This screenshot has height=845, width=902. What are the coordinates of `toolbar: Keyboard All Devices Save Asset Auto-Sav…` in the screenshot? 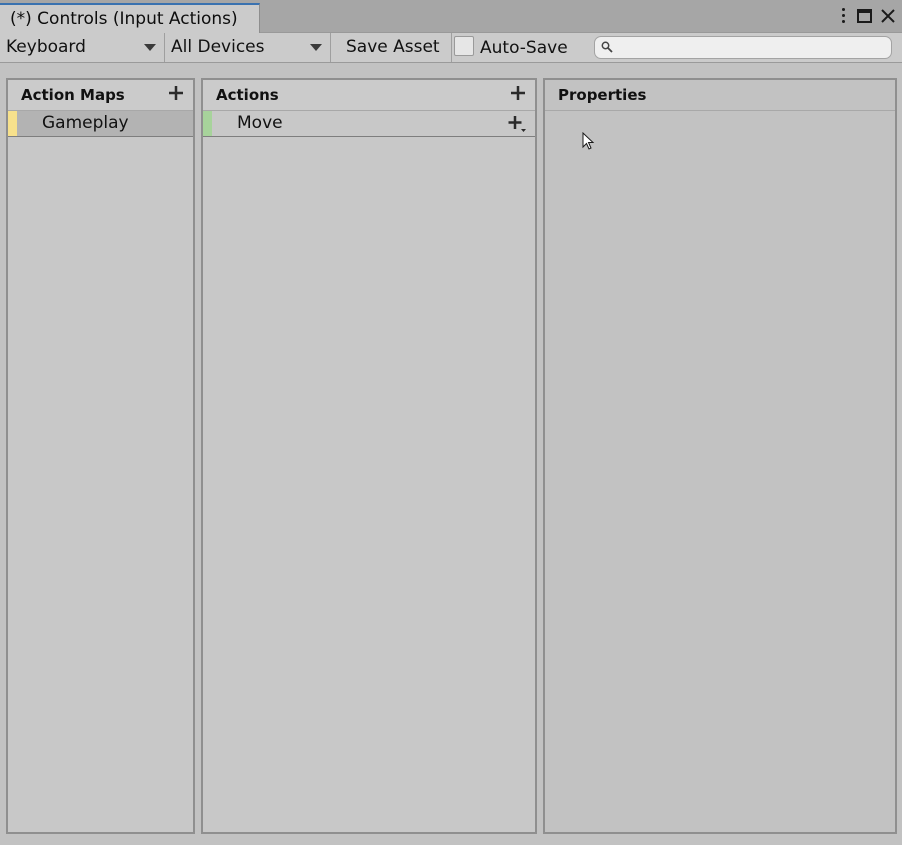 It's located at (451, 48).